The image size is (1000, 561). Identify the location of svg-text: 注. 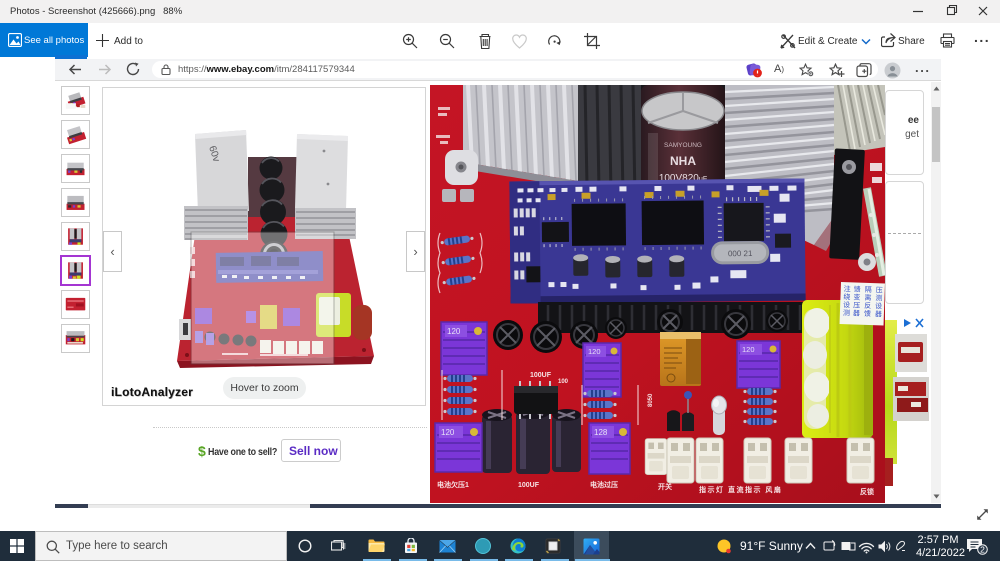
(847, 288).